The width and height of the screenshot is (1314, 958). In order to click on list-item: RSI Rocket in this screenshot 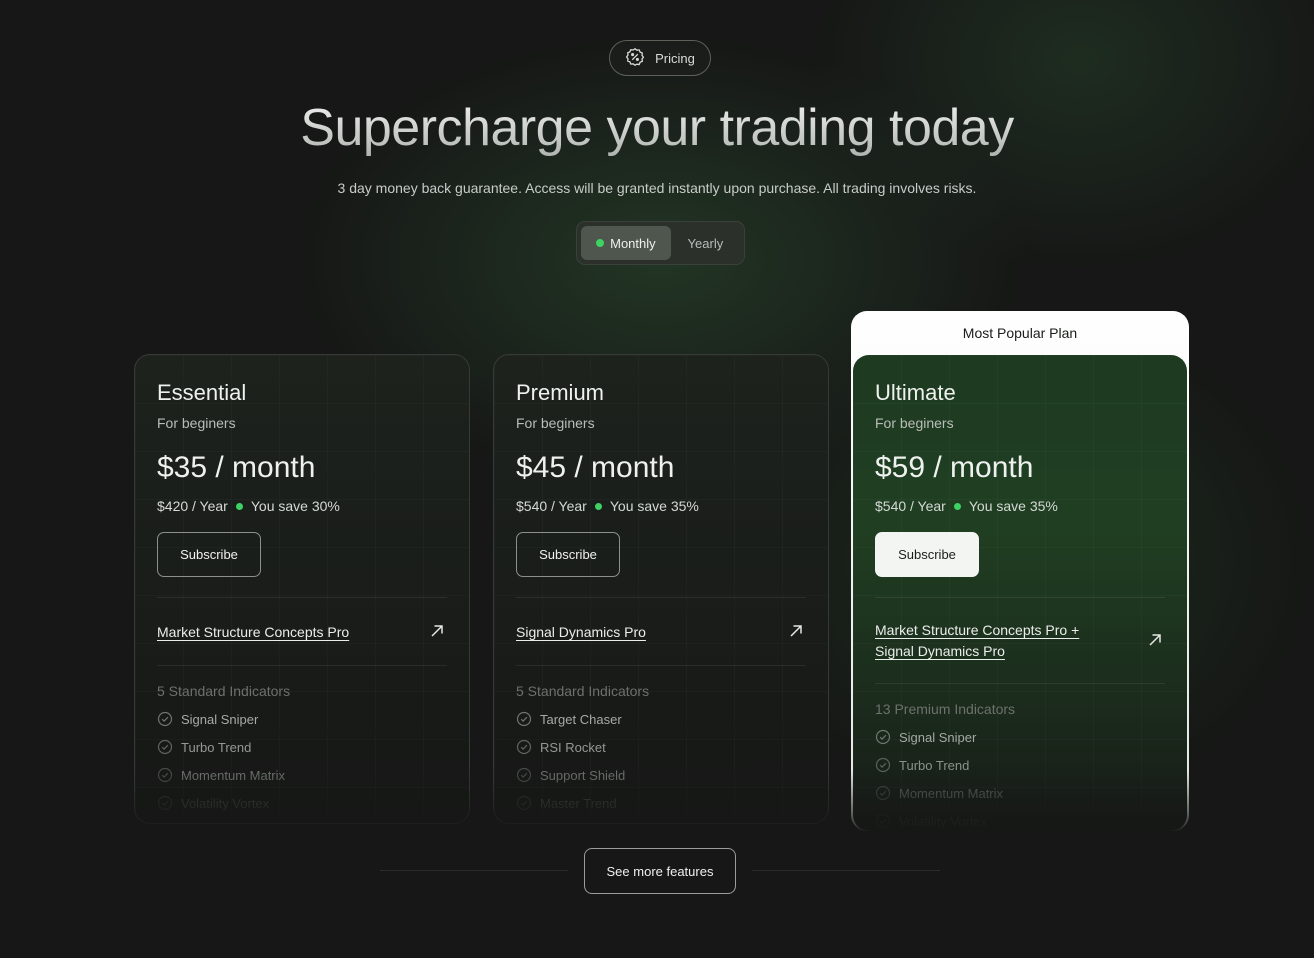, I will do `click(570, 747)`.